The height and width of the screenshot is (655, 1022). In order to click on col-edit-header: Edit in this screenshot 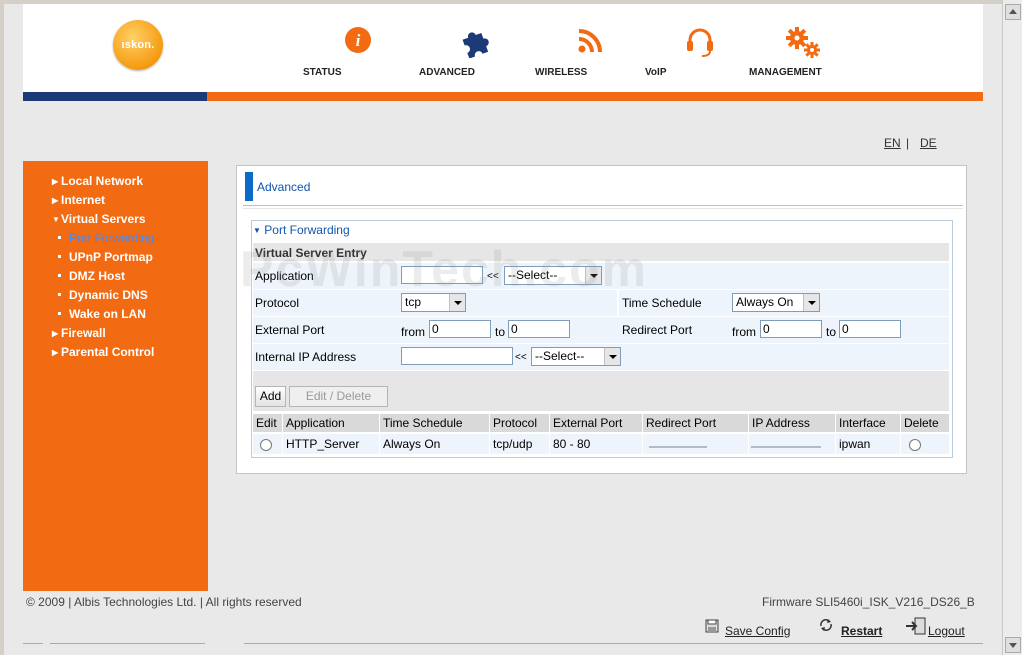, I will do `click(267, 423)`.